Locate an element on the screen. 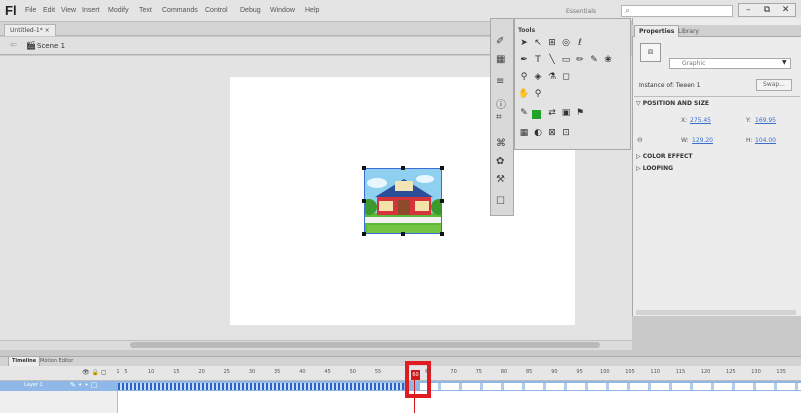  option-icon-1: ▦ is located at coordinates (524, 133).